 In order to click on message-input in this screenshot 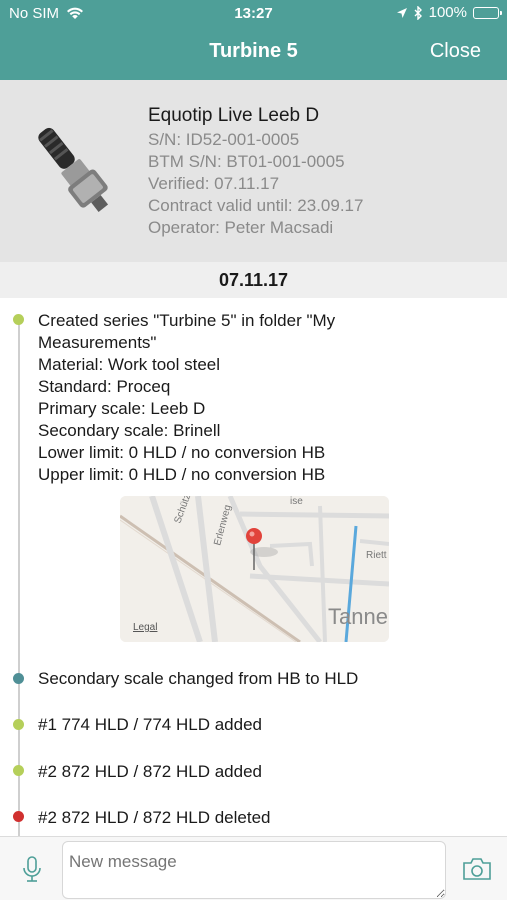, I will do `click(254, 870)`.